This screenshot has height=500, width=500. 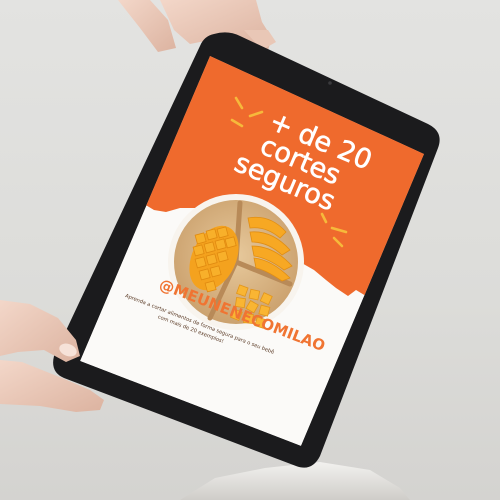 What do you see at coordinates (295, 481) in the screenshot?
I see `stone-pedestal` at bounding box center [295, 481].